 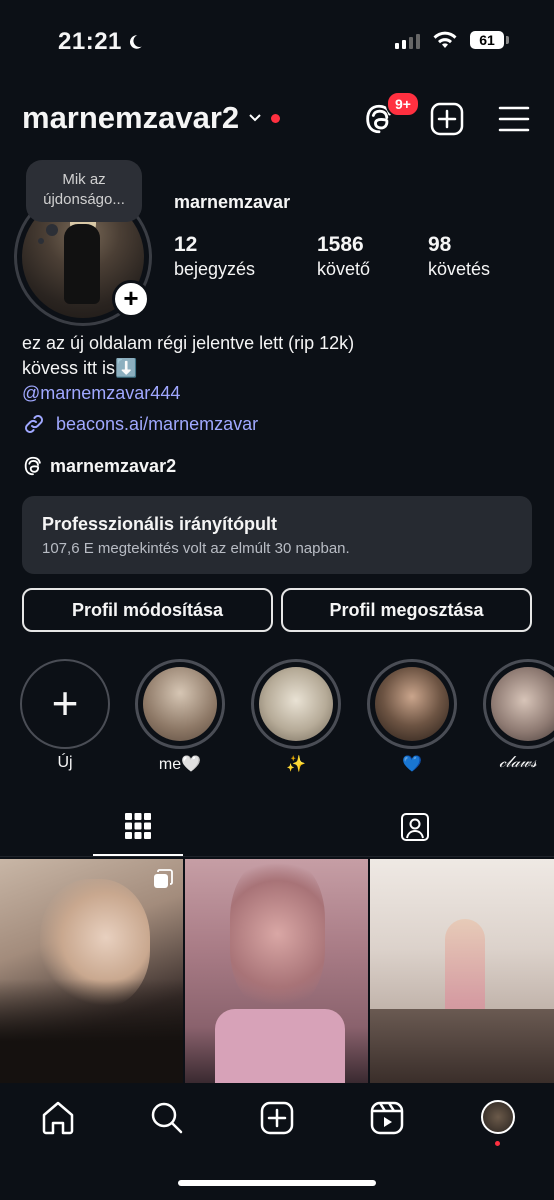 I want to click on posts-count: 12, so click(x=186, y=244).